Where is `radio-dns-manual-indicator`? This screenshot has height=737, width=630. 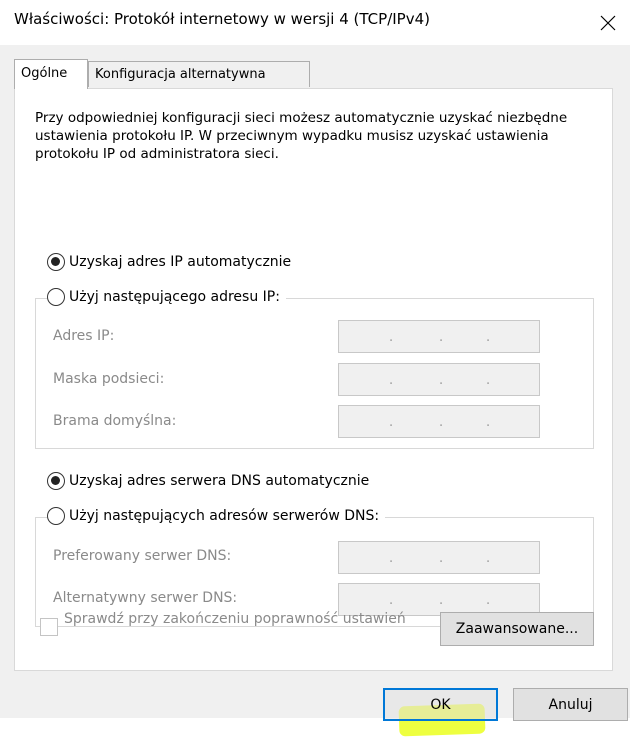 radio-dns-manual-indicator is located at coordinates (56, 516).